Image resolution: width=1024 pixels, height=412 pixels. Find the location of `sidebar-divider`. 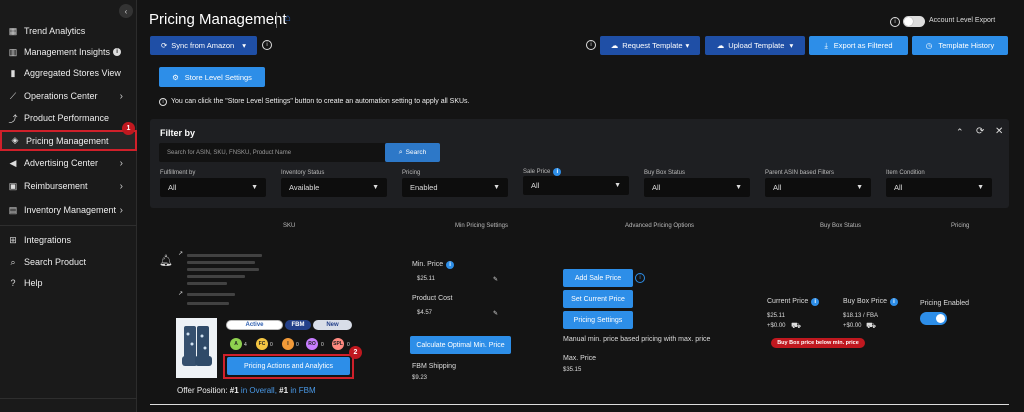

sidebar-divider is located at coordinates (68, 225).